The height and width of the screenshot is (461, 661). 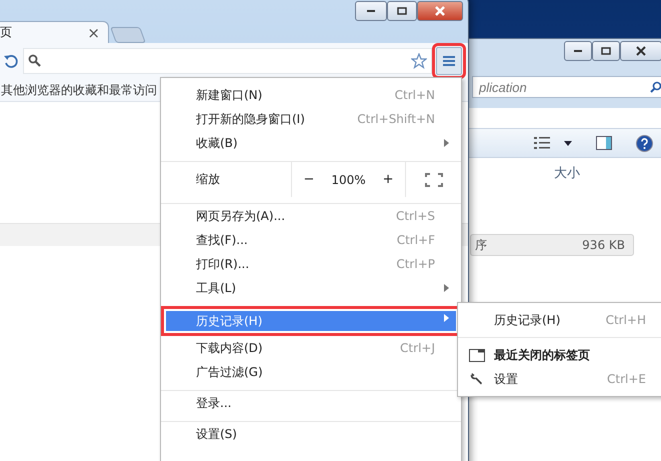 I want to click on tab-icon, so click(x=477, y=355).